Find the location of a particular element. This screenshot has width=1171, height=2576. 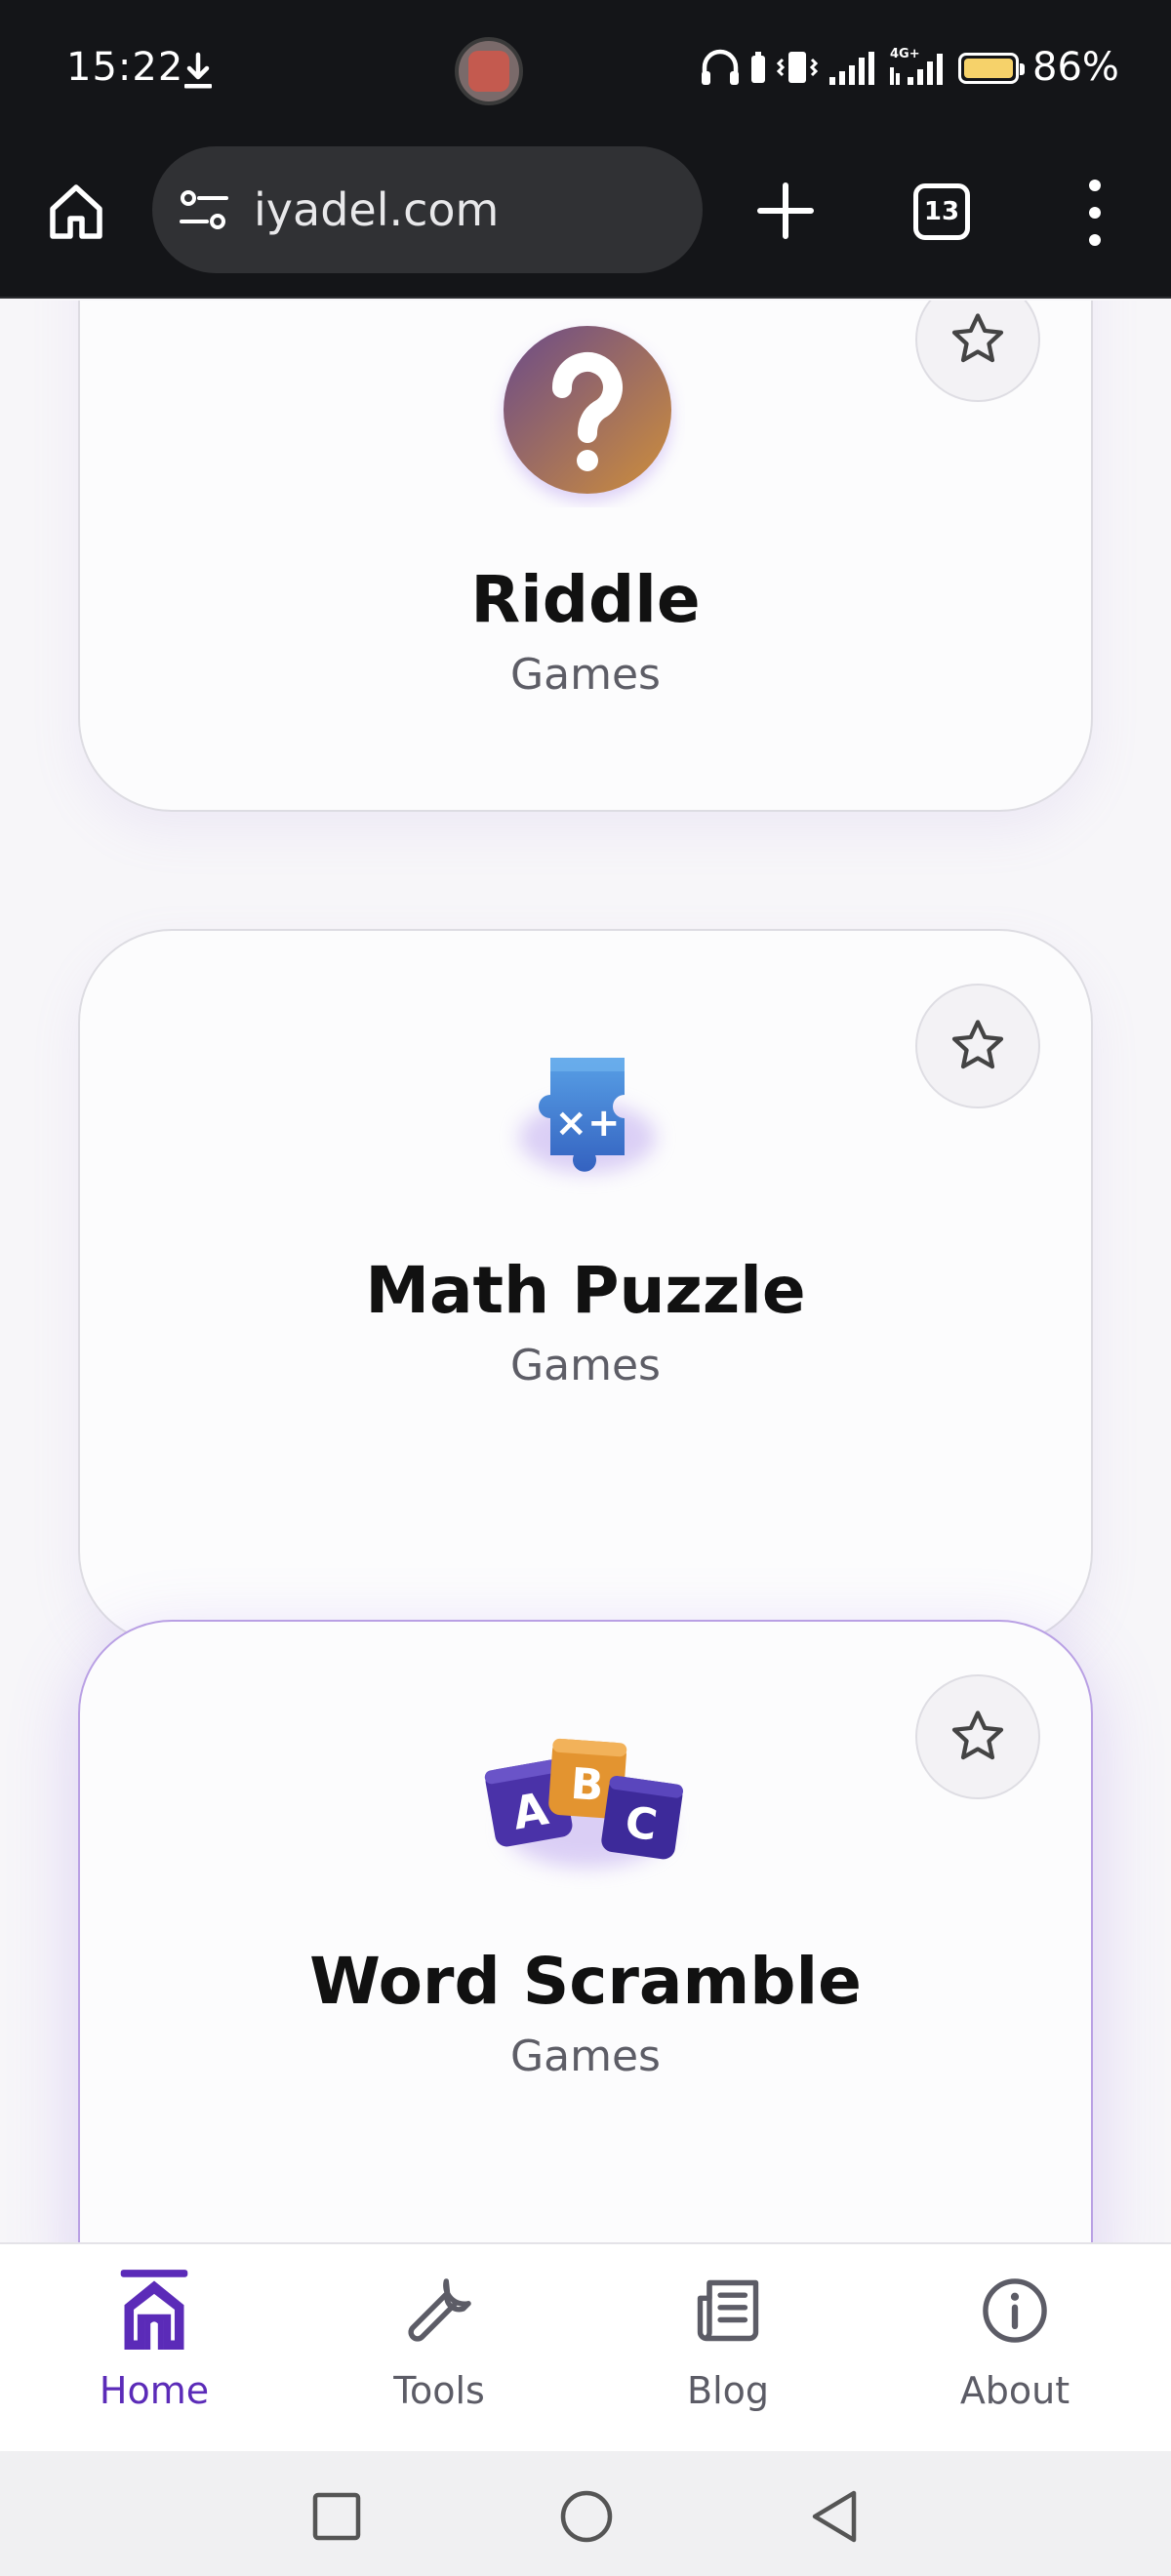

question-mark-icon is located at coordinates (587, 409).